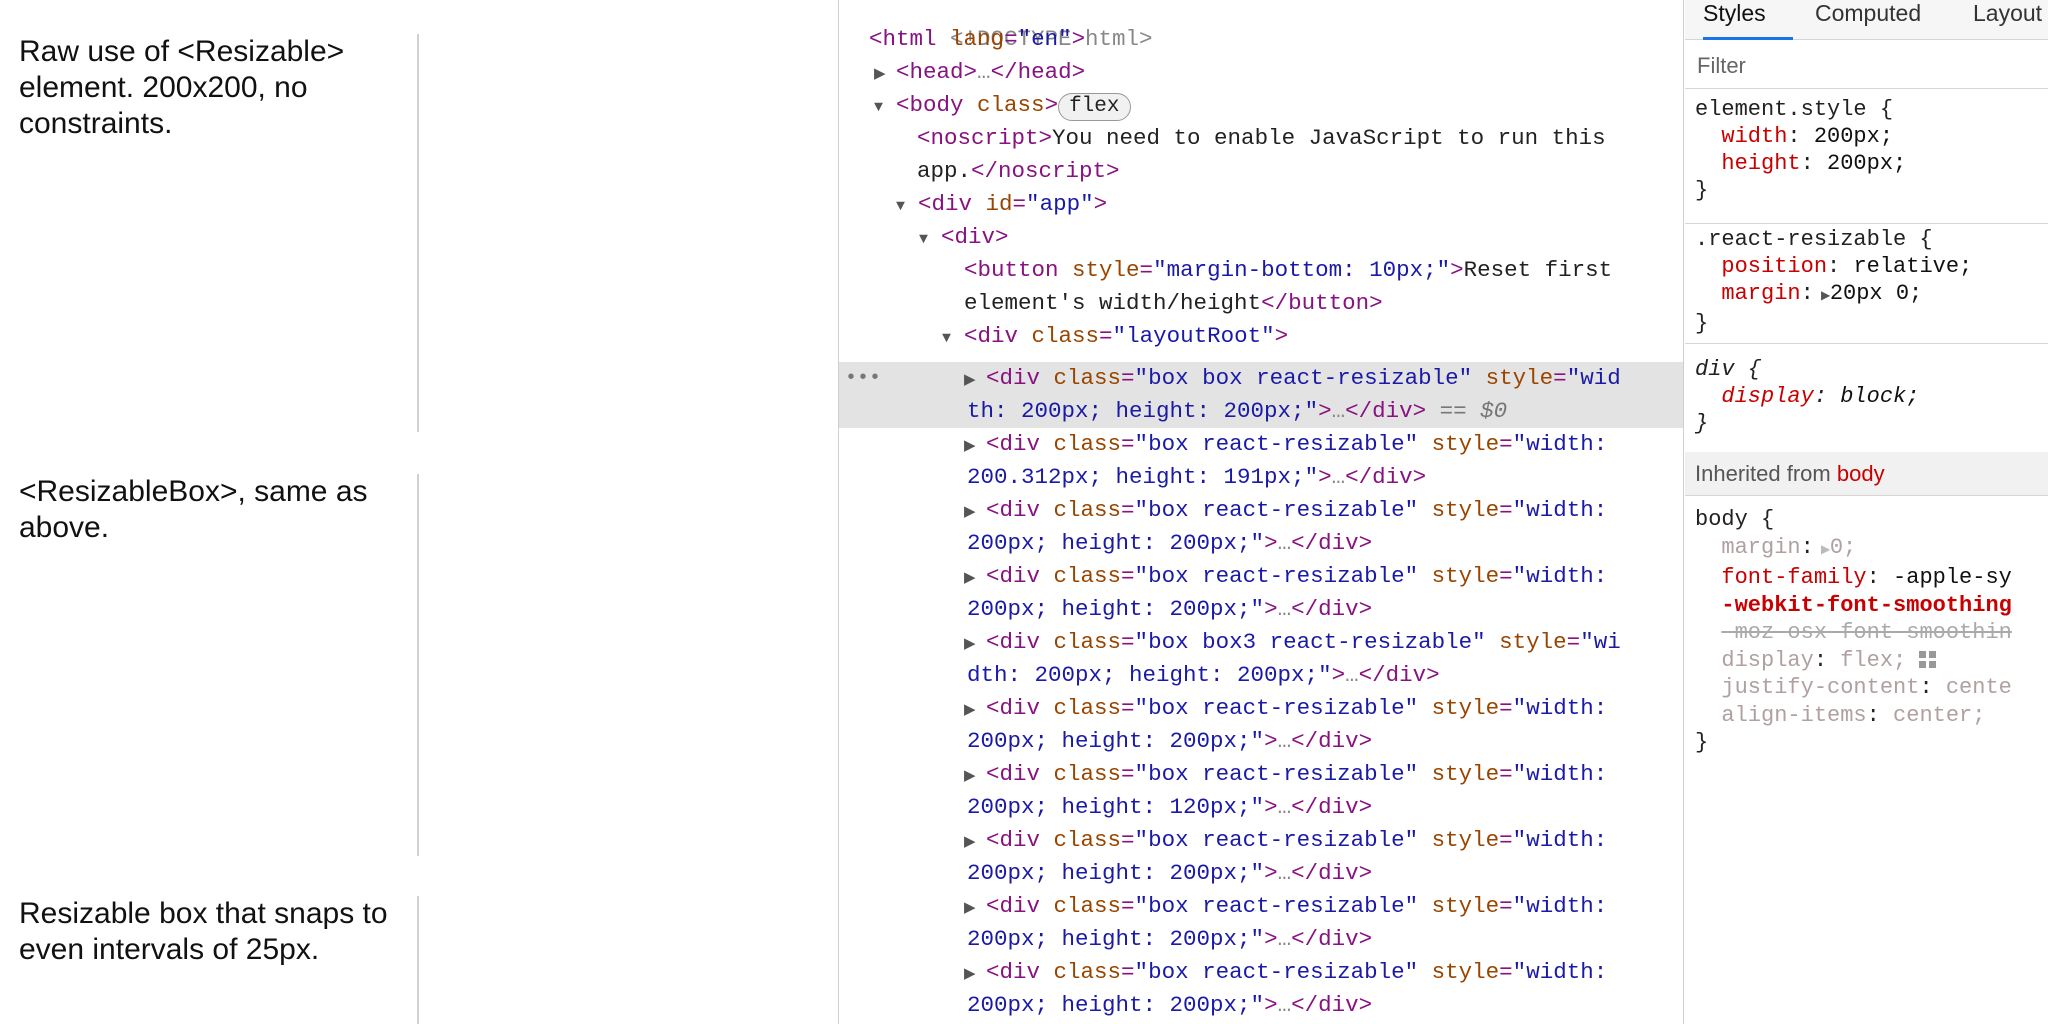 The height and width of the screenshot is (1024, 2048). Describe the element at coordinates (1173, 303) in the screenshot. I see `button-node-cont: element's width/height</button>` at that location.